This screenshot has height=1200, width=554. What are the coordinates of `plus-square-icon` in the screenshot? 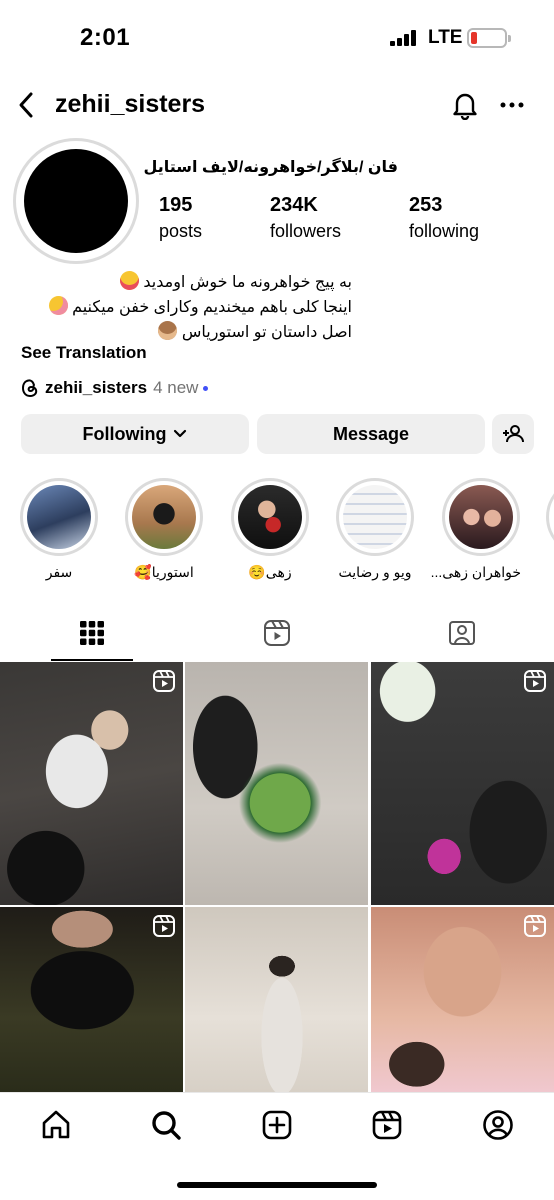 It's located at (277, 1125).